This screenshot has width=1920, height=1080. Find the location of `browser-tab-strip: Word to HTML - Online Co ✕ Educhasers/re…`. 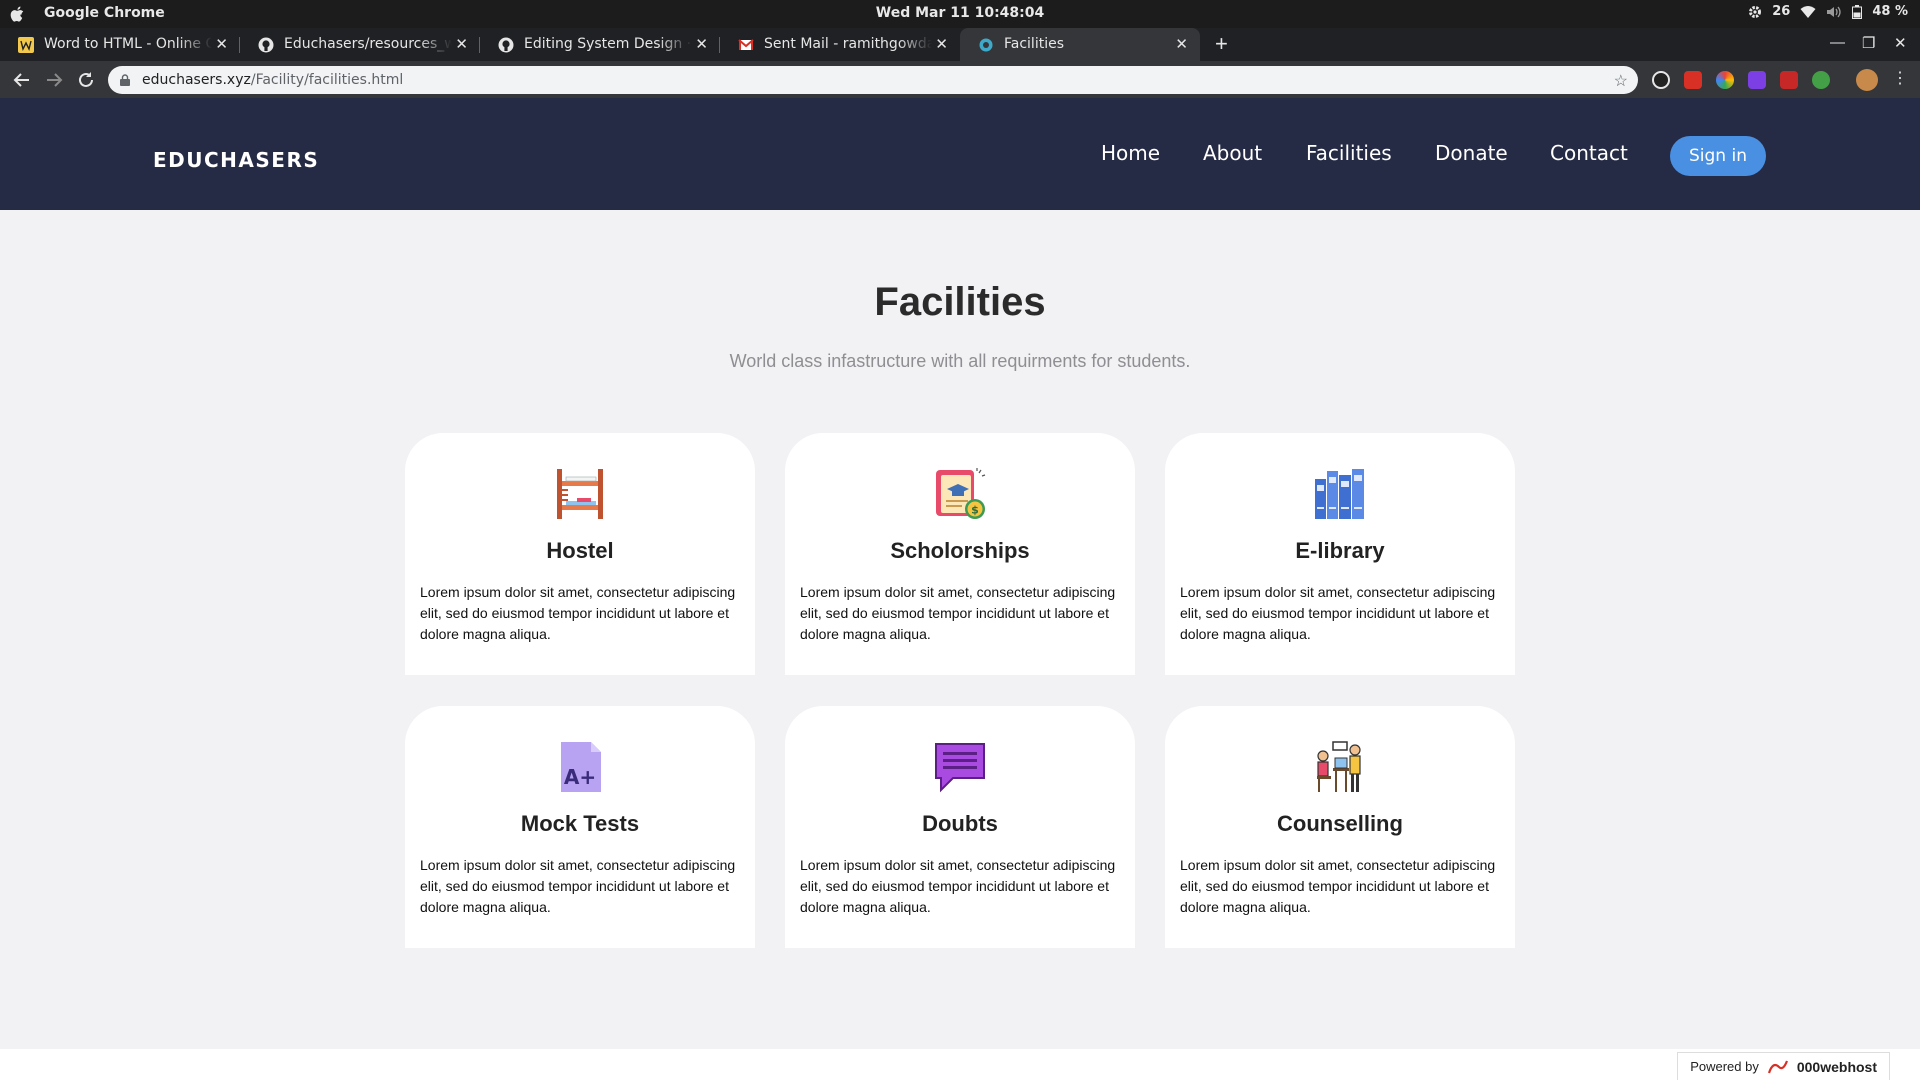

browser-tab-strip: Word to HTML - Online Co ✕ Educhasers/re… is located at coordinates (960, 44).